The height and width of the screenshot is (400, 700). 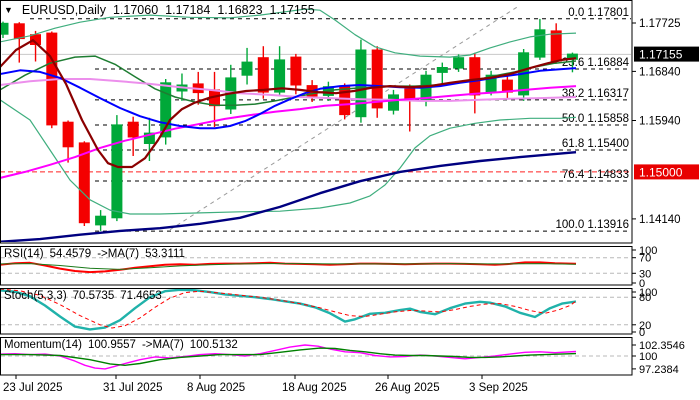 What do you see at coordinates (70, 254) in the screenshot?
I see `rsi-value: 54.4579` at bounding box center [70, 254].